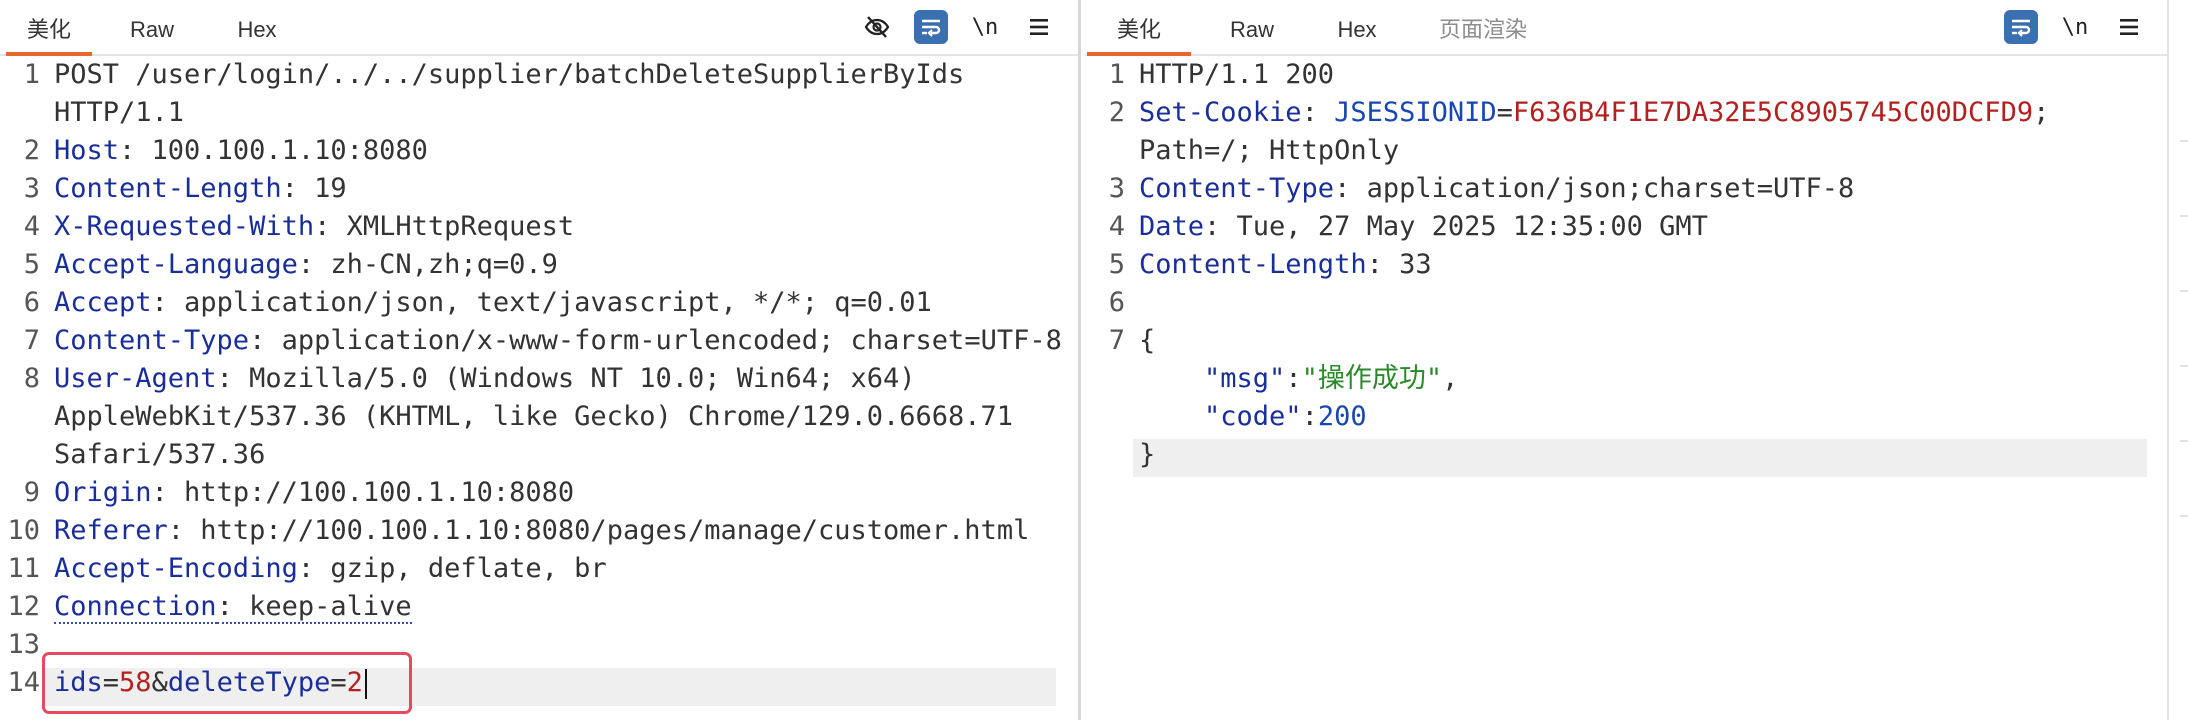 This screenshot has width=2188, height=720. I want to click on line-number: 8, so click(31, 378).